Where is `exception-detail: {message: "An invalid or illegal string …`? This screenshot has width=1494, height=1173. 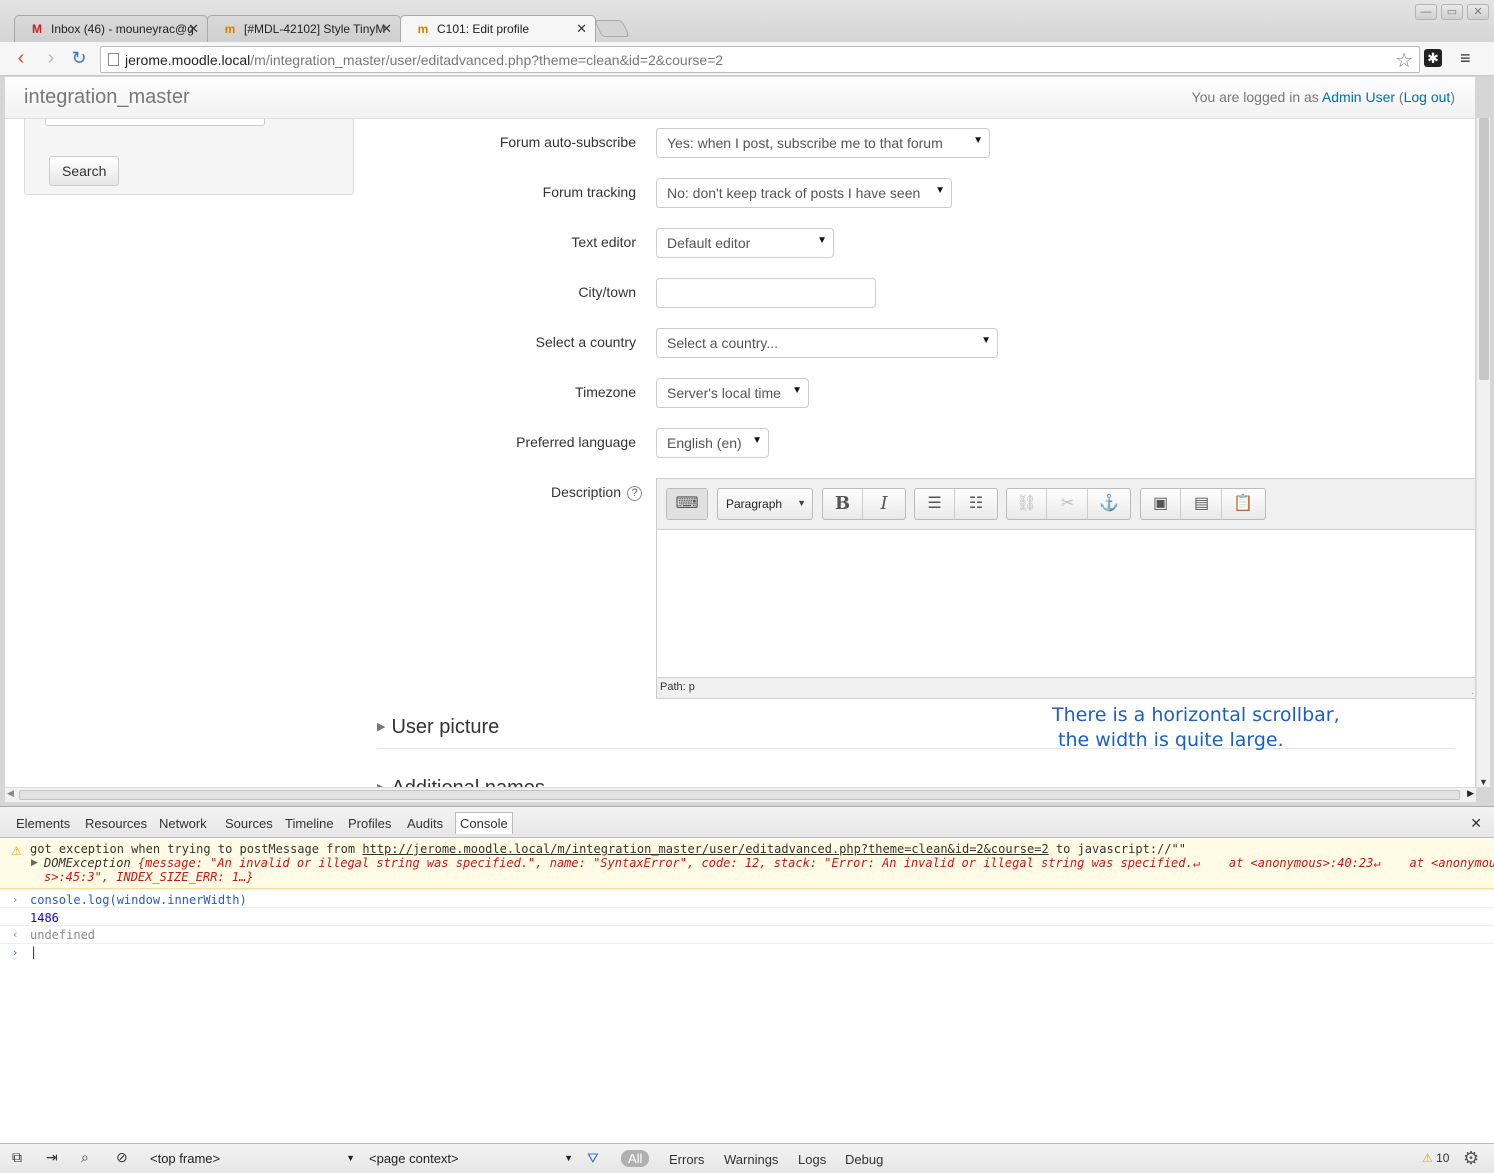
exception-detail: {message: "An invalid or illegal string … is located at coordinates (812, 863).